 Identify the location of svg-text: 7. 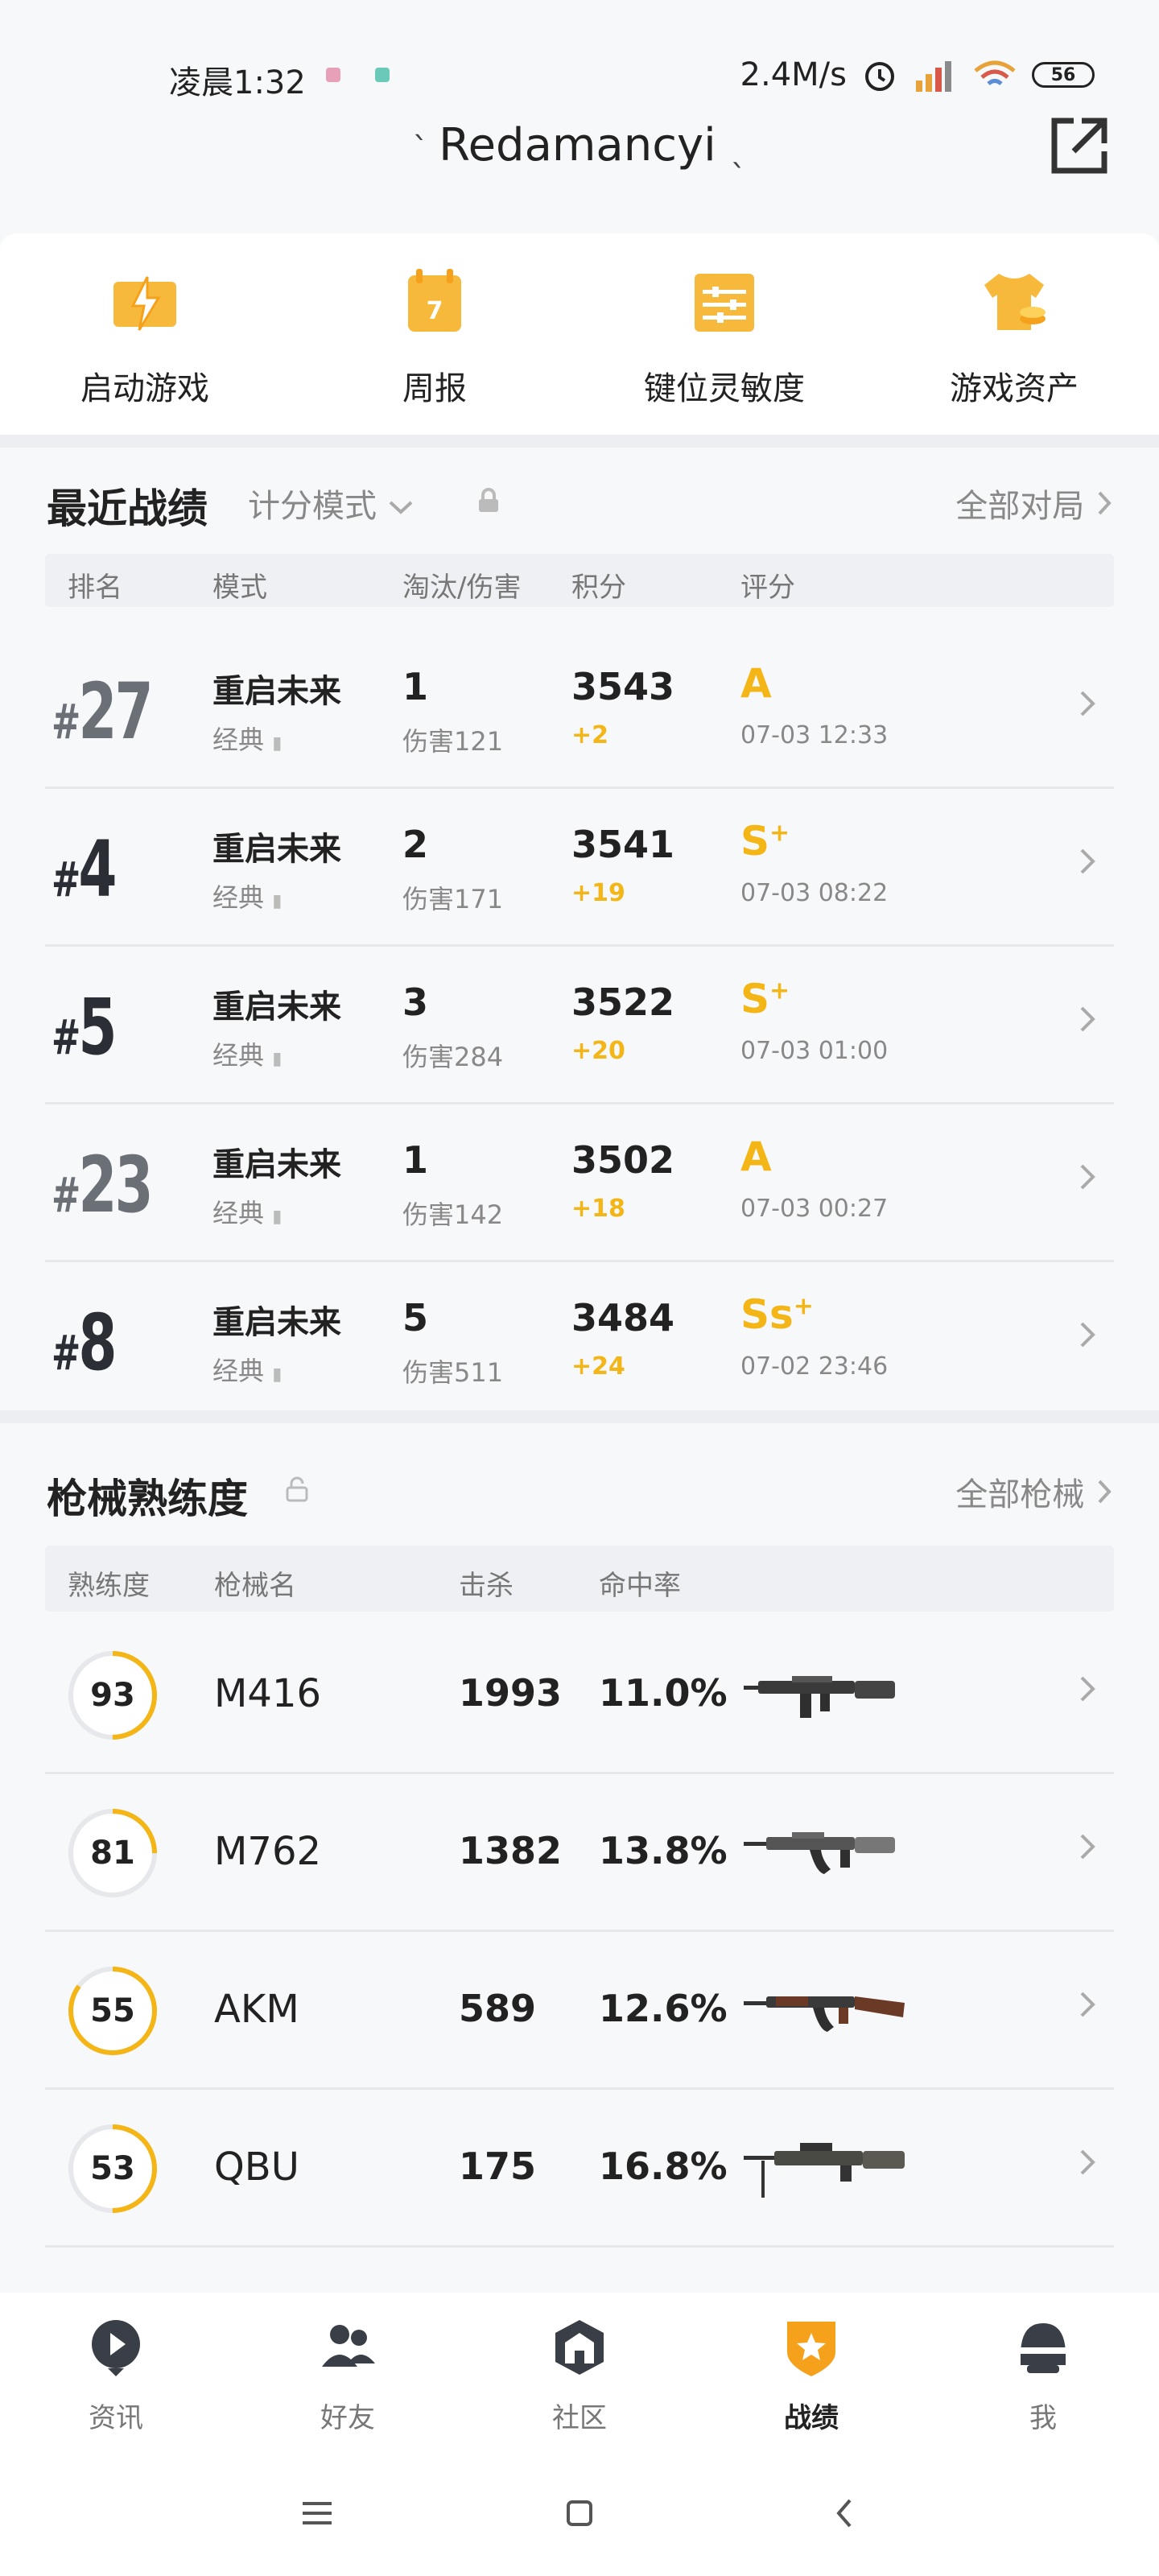
(435, 311).